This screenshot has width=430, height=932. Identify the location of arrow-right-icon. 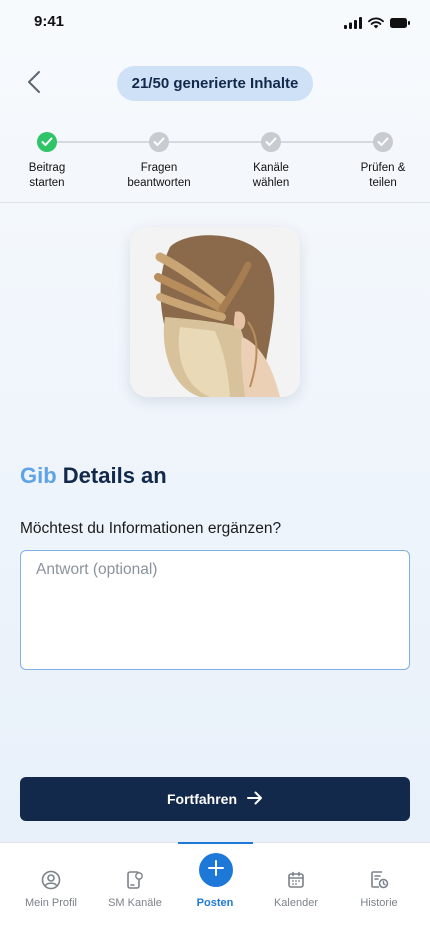
(255, 799).